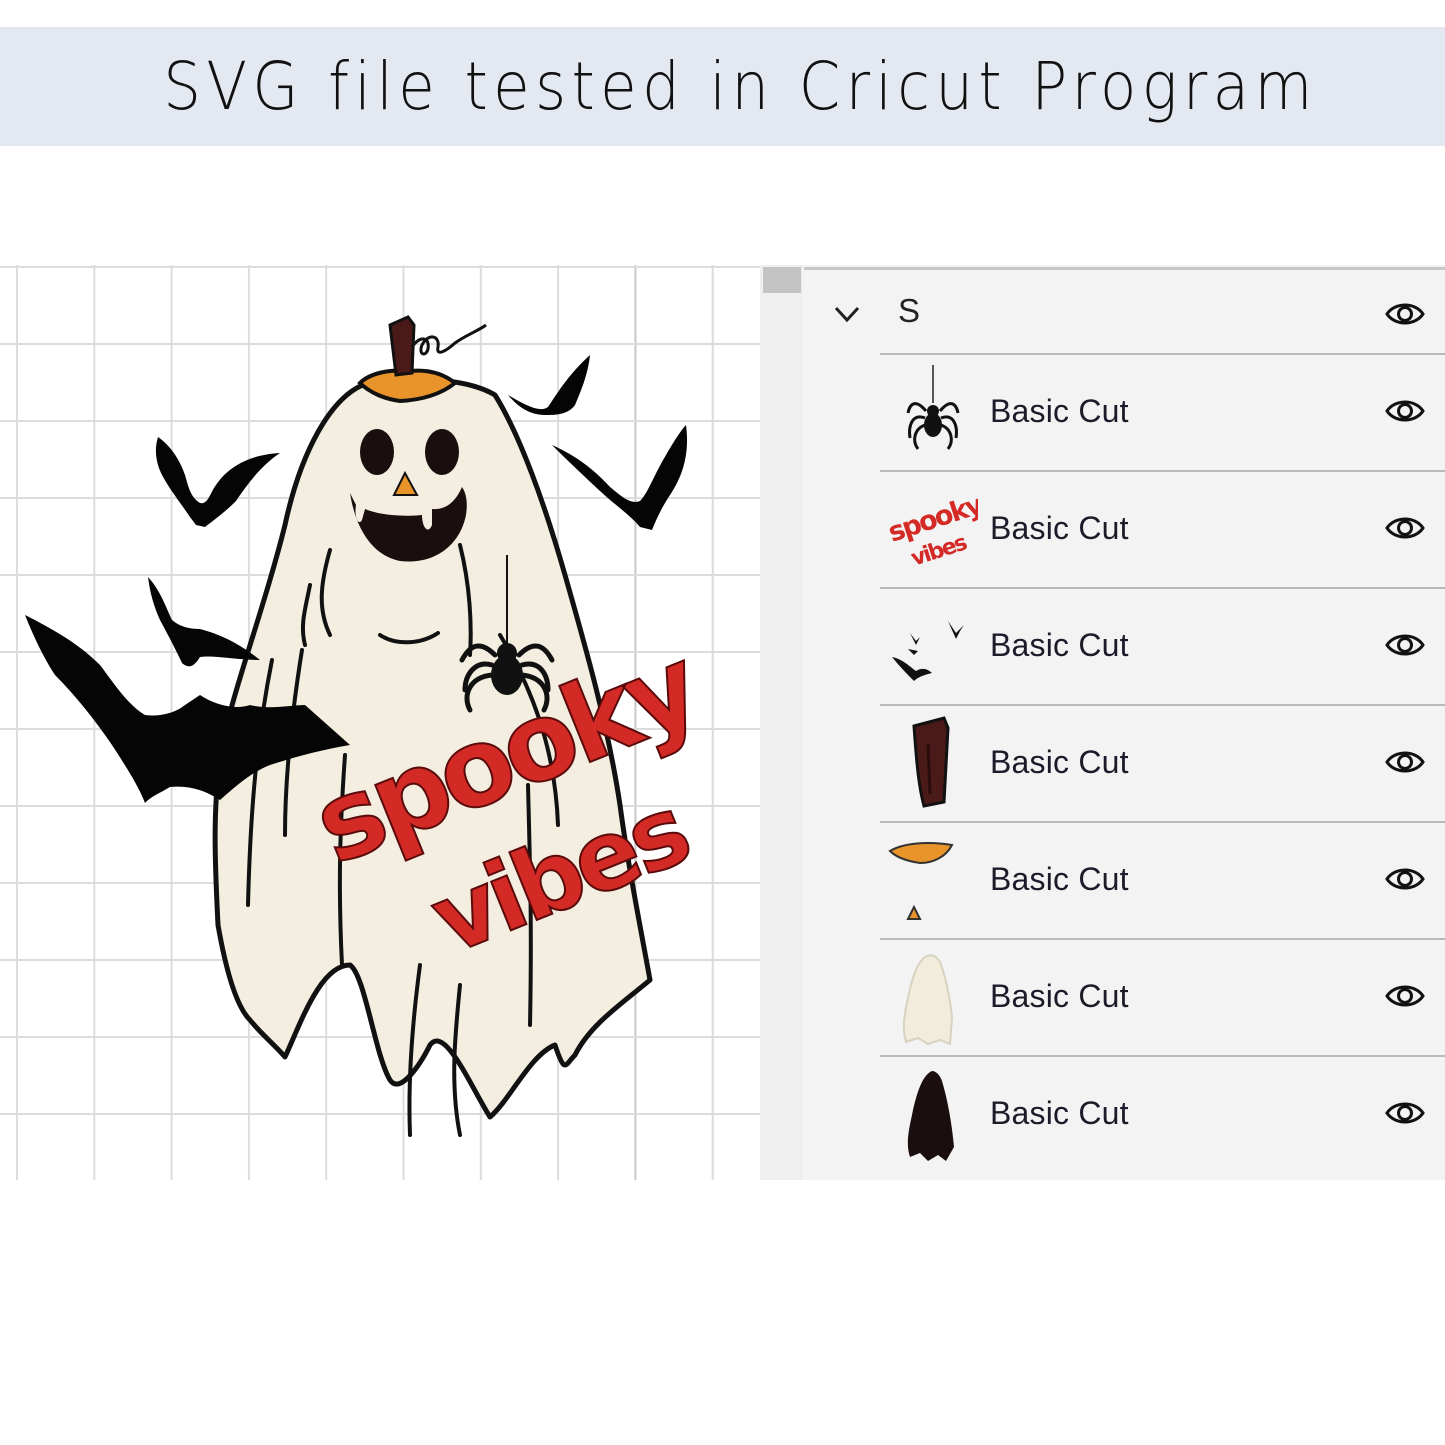 The width and height of the screenshot is (1445, 1445). What do you see at coordinates (847, 314) in the screenshot?
I see `chevron-down-icon` at bounding box center [847, 314].